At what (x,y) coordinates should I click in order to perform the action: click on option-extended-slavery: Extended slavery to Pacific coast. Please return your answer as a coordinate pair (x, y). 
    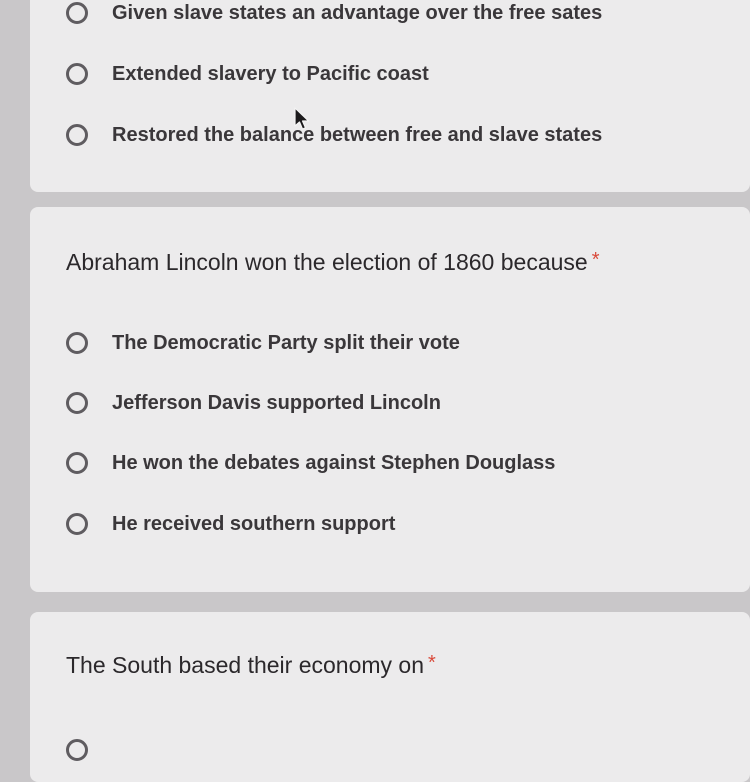
    Looking at the image, I should click on (247, 74).